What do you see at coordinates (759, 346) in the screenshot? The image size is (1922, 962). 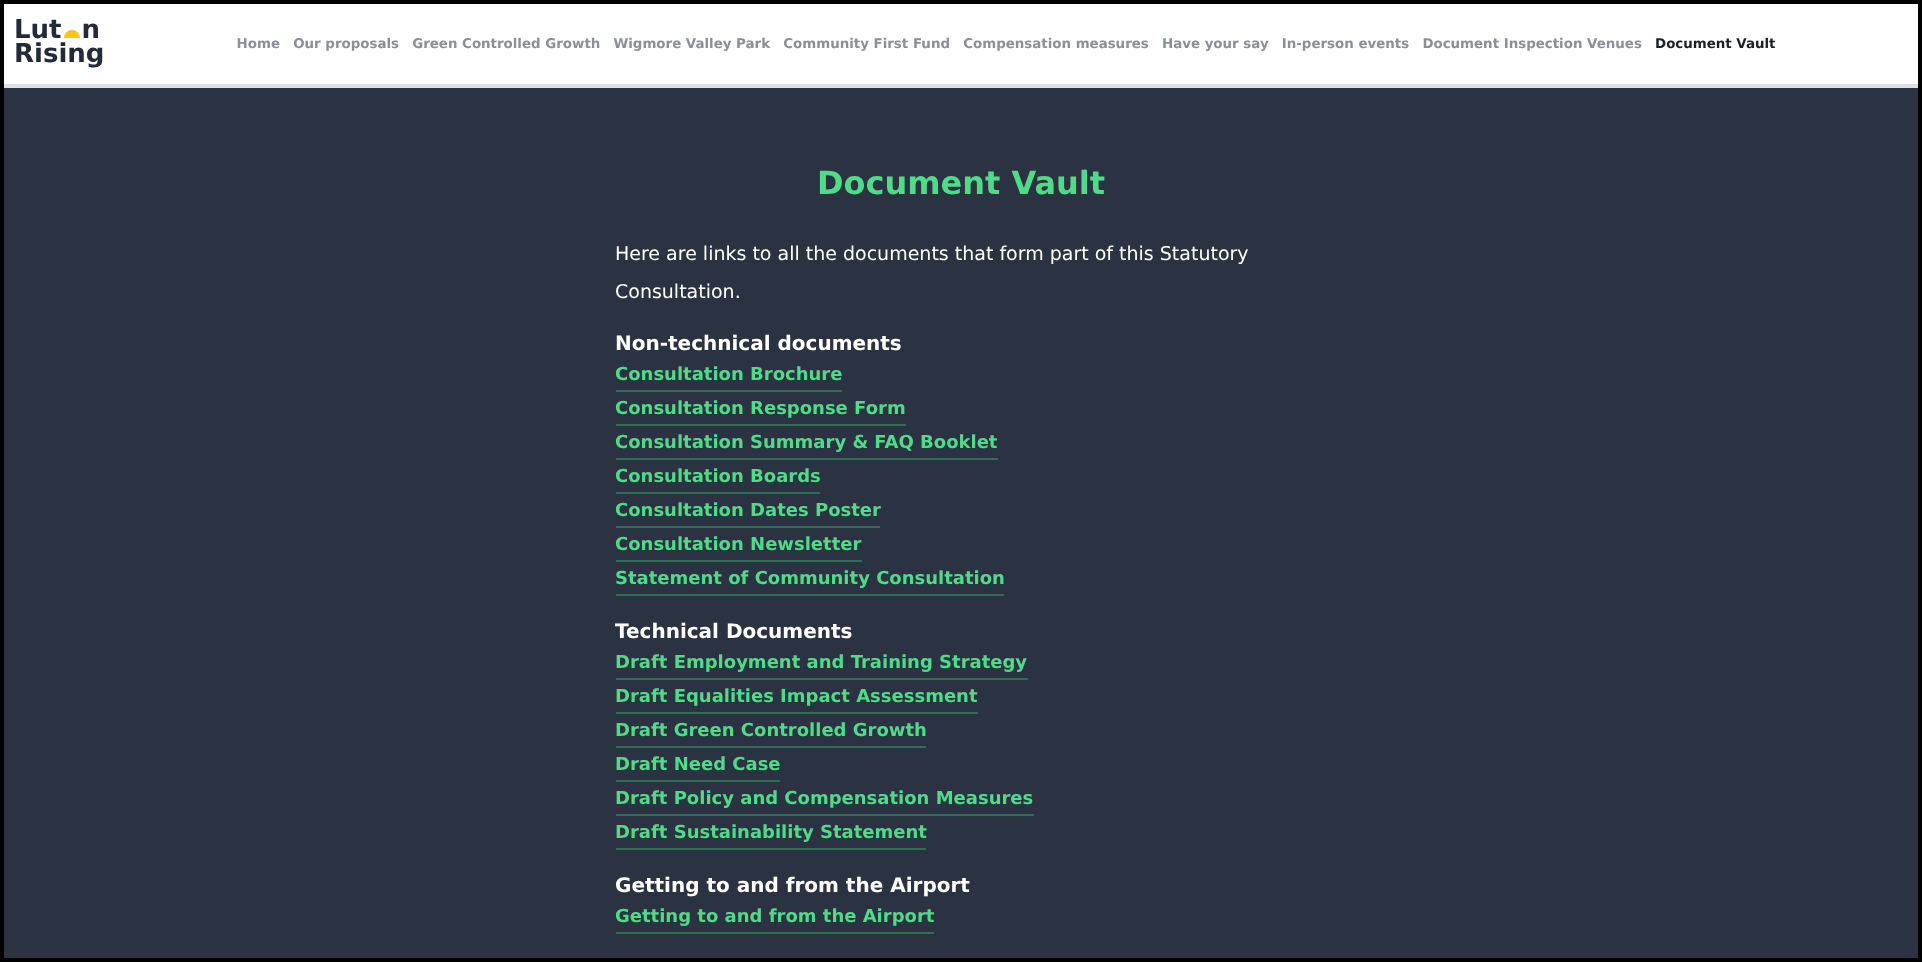 I see `section-heading: Non-technical documents` at bounding box center [759, 346].